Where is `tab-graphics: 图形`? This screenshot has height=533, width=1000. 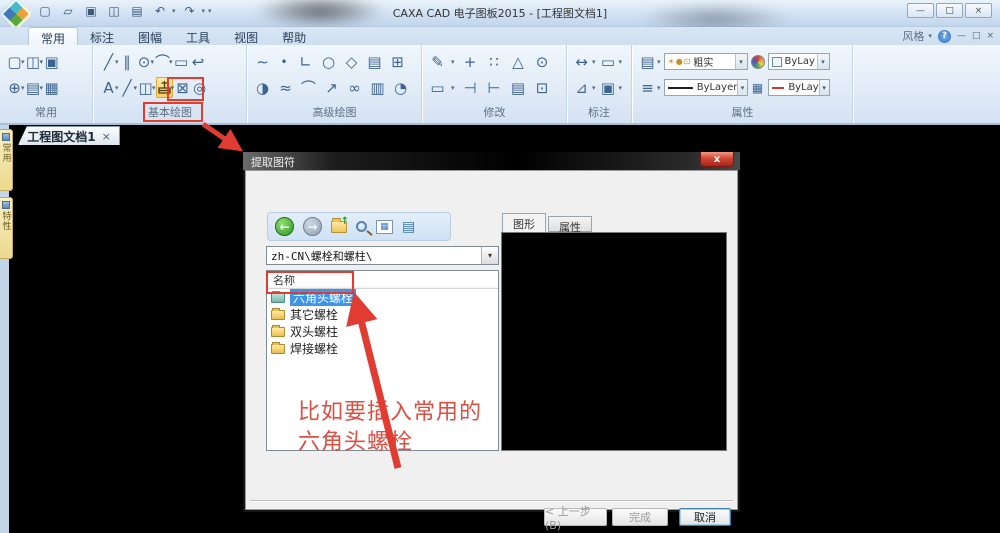 tab-graphics: 图形 is located at coordinates (524, 222).